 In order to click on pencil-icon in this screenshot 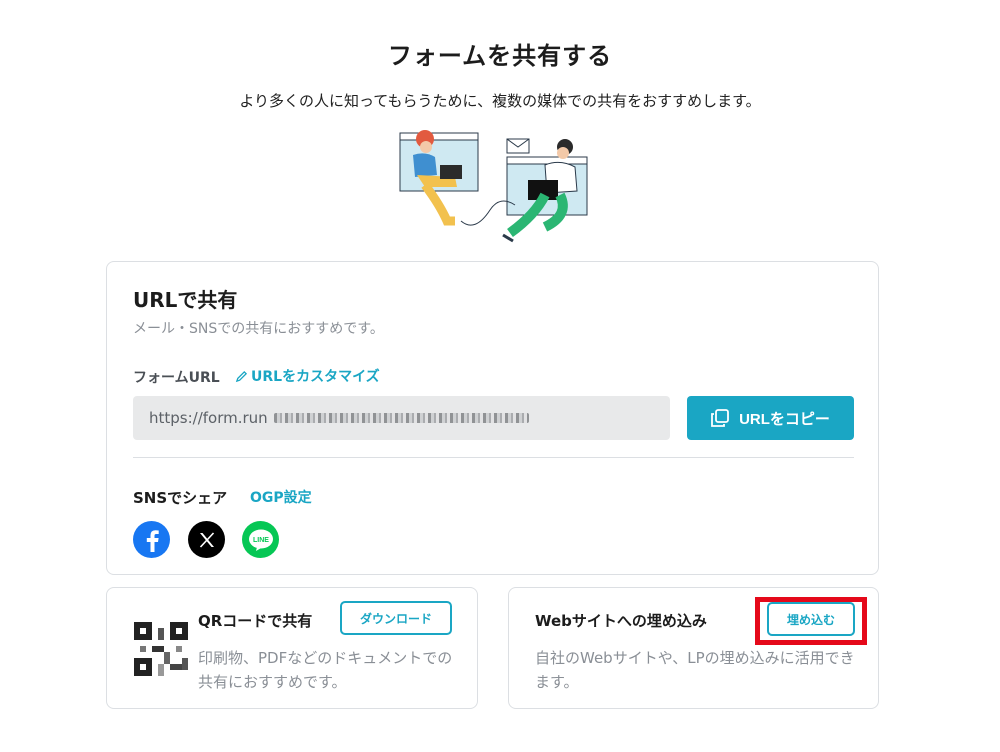, I will do `click(241, 376)`.